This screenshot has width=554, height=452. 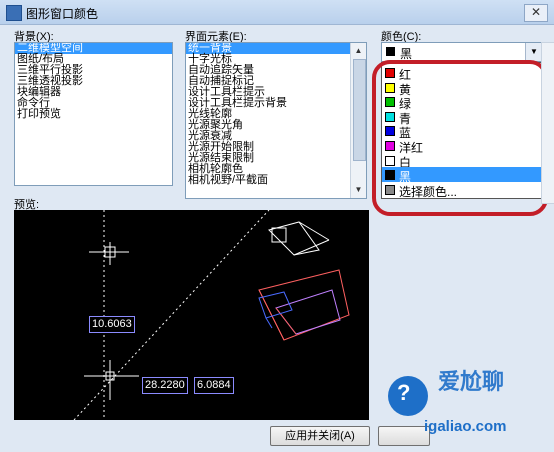 I want to click on interface-elements-scrollbar: ▲ ▼, so click(x=358, y=120).